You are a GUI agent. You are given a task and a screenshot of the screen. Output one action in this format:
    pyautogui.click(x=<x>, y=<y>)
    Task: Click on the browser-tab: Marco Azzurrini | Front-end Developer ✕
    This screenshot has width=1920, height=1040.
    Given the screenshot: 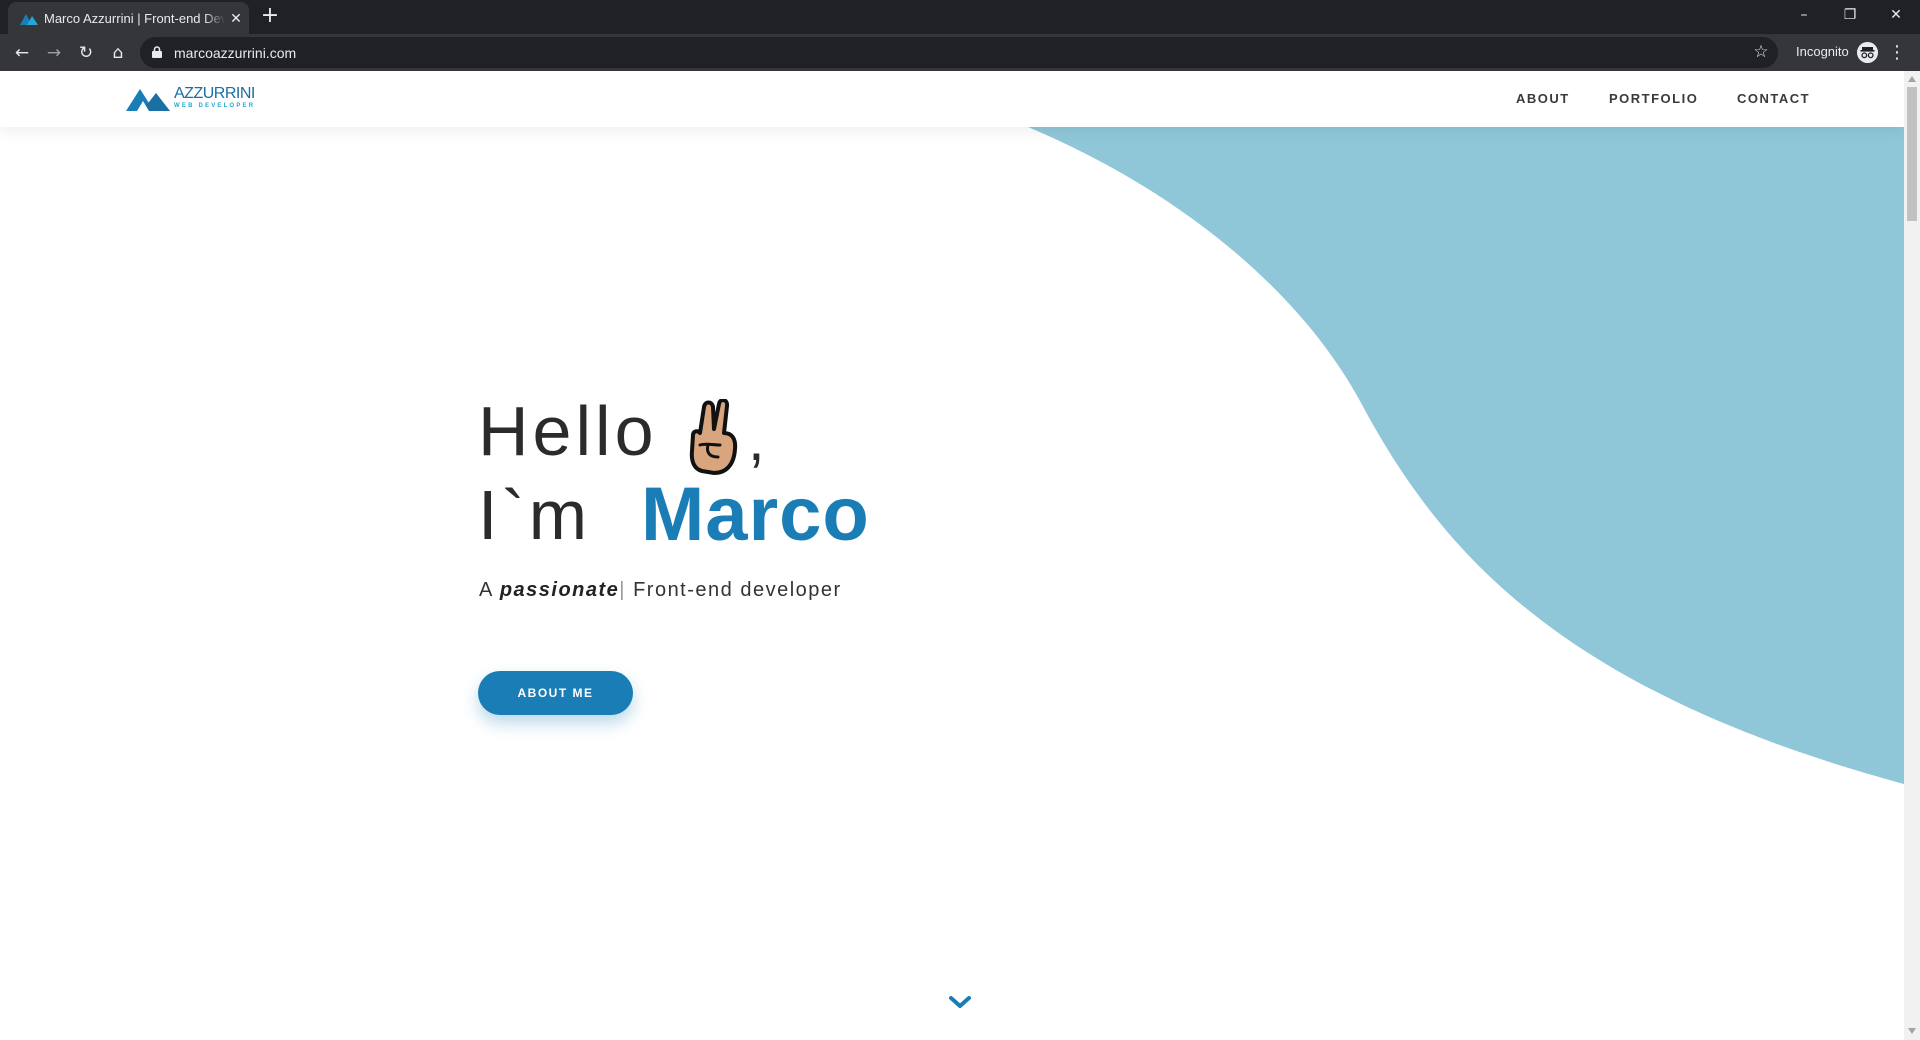 What is the action you would take?
    pyautogui.click(x=128, y=18)
    